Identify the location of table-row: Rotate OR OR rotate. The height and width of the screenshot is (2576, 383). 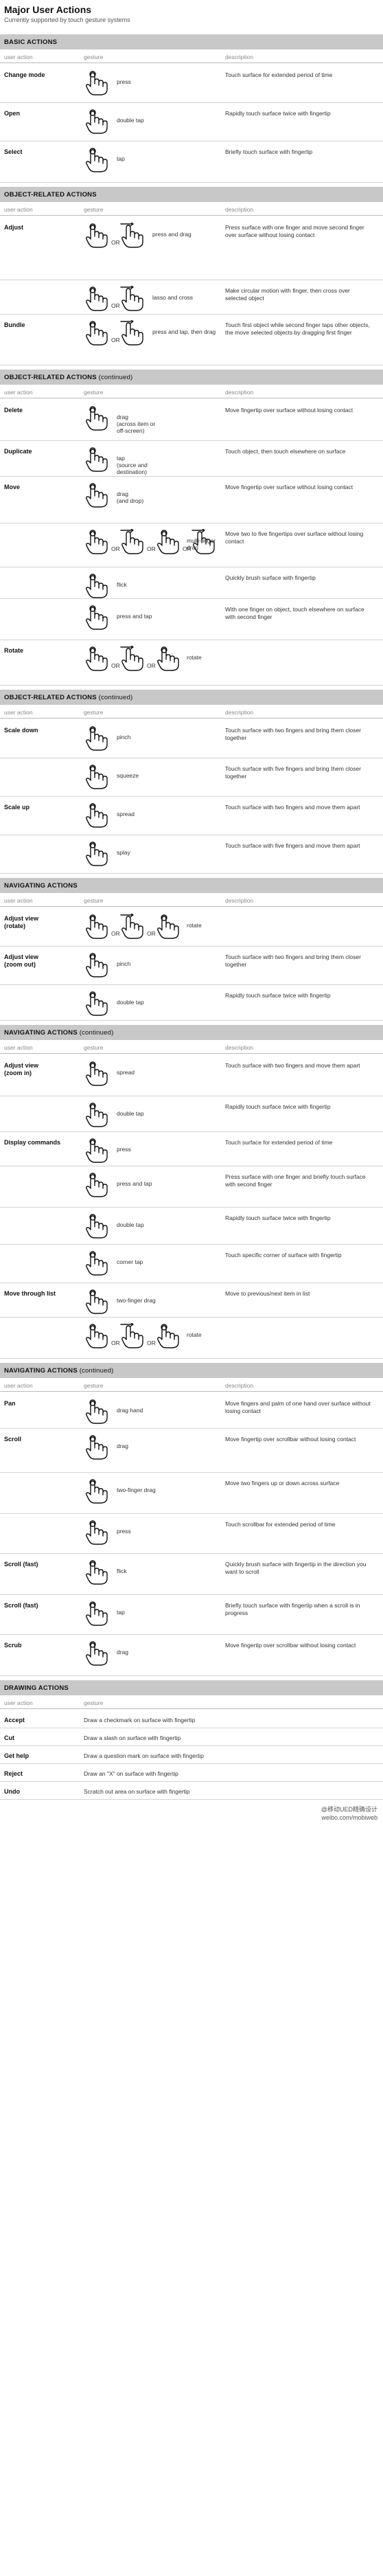
(191, 663).